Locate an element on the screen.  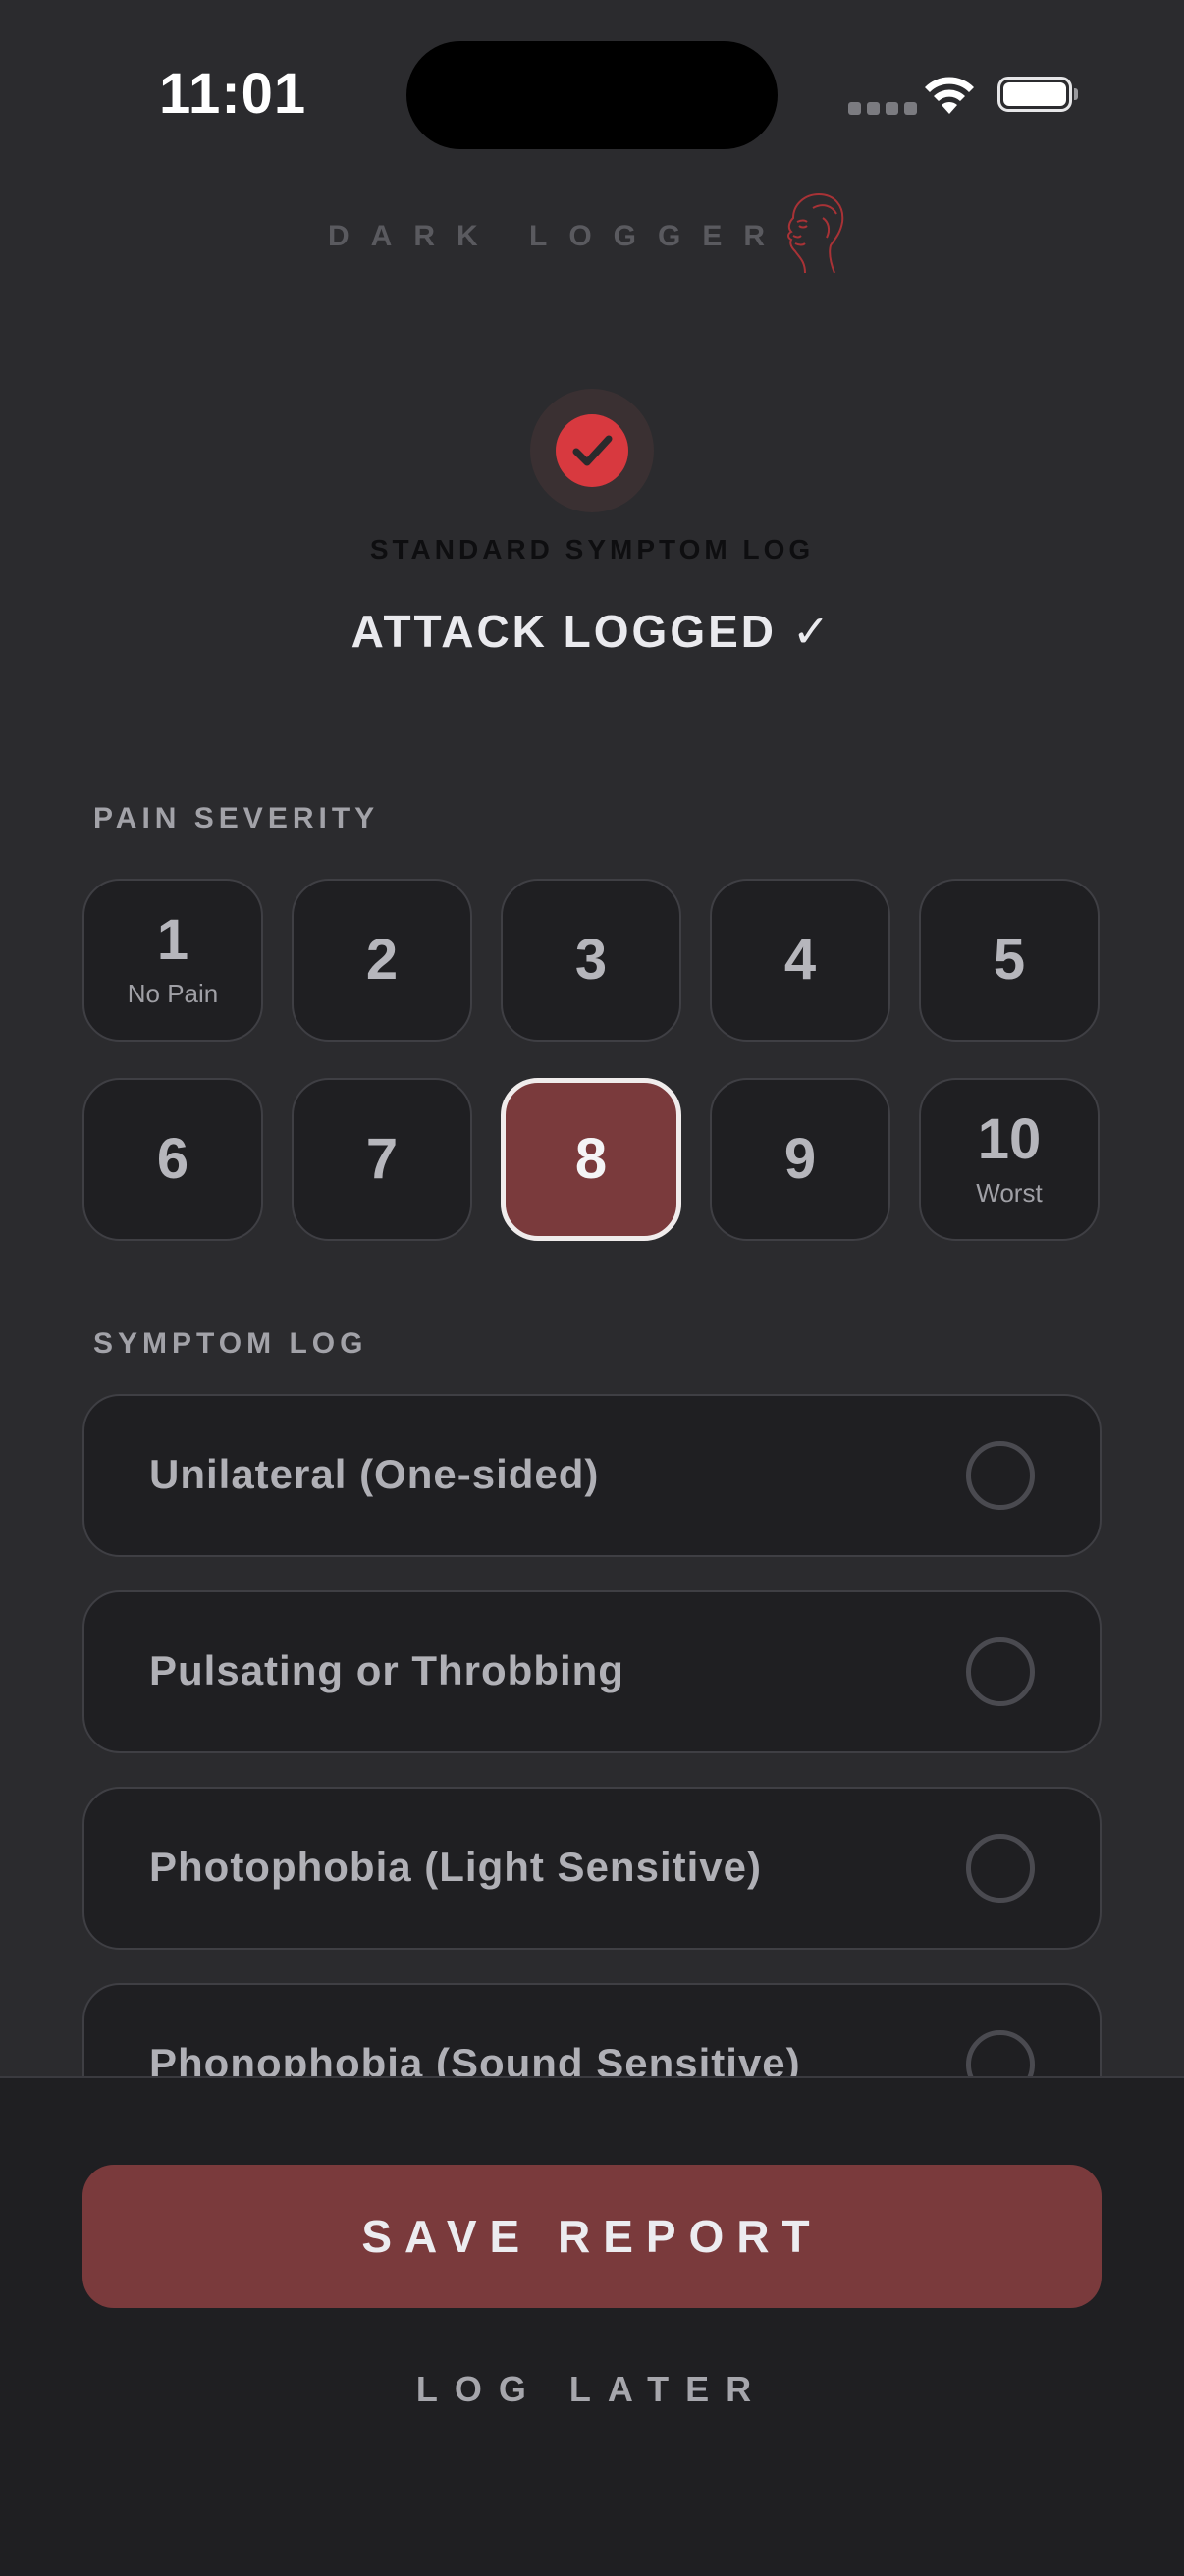
pain-level-value: 9 is located at coordinates (800, 1159).